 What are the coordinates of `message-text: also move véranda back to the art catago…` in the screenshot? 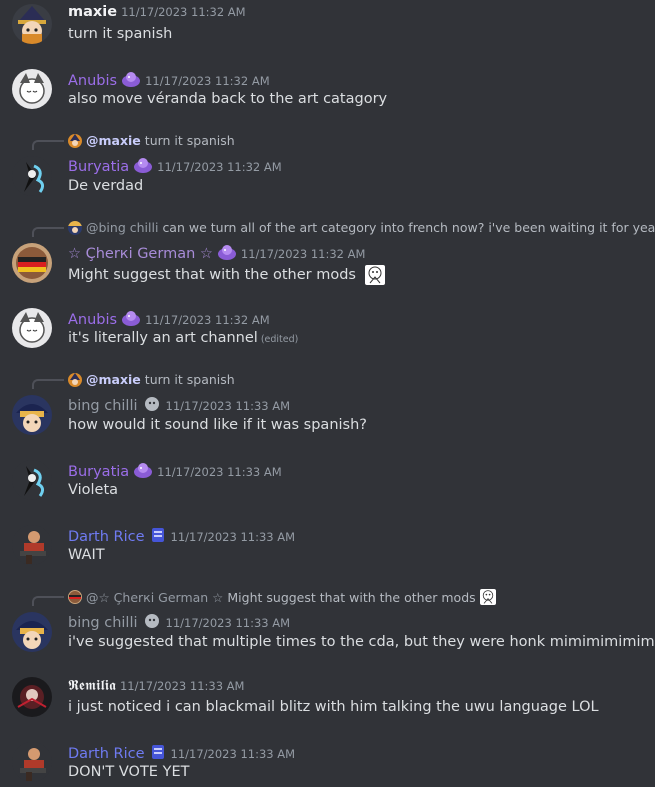 It's located at (228, 99).